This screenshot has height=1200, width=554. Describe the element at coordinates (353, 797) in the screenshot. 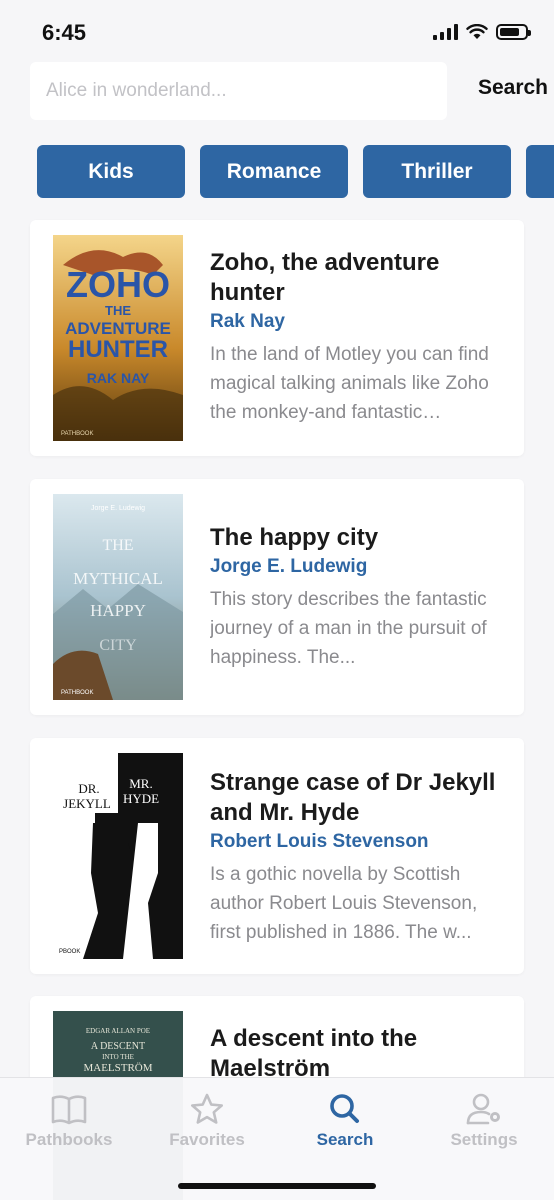

I see `book-title: Strange case of Dr Jekyll and Mr. Hyde` at that location.